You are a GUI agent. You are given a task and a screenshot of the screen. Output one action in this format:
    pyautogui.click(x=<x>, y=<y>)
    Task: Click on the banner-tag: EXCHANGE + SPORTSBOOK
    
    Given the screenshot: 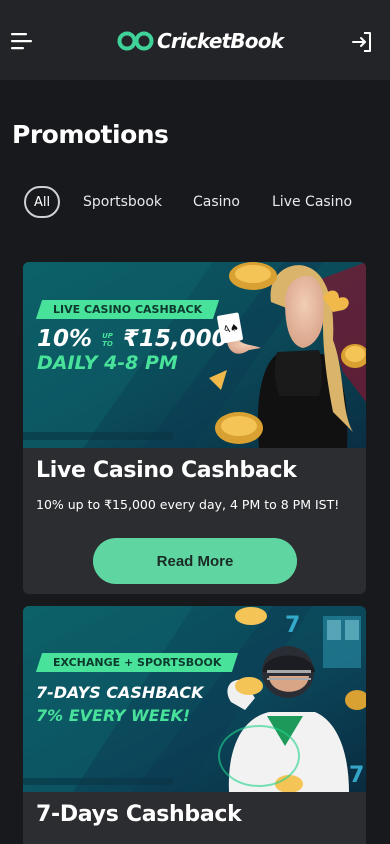 What is the action you would take?
    pyautogui.click(x=137, y=662)
    